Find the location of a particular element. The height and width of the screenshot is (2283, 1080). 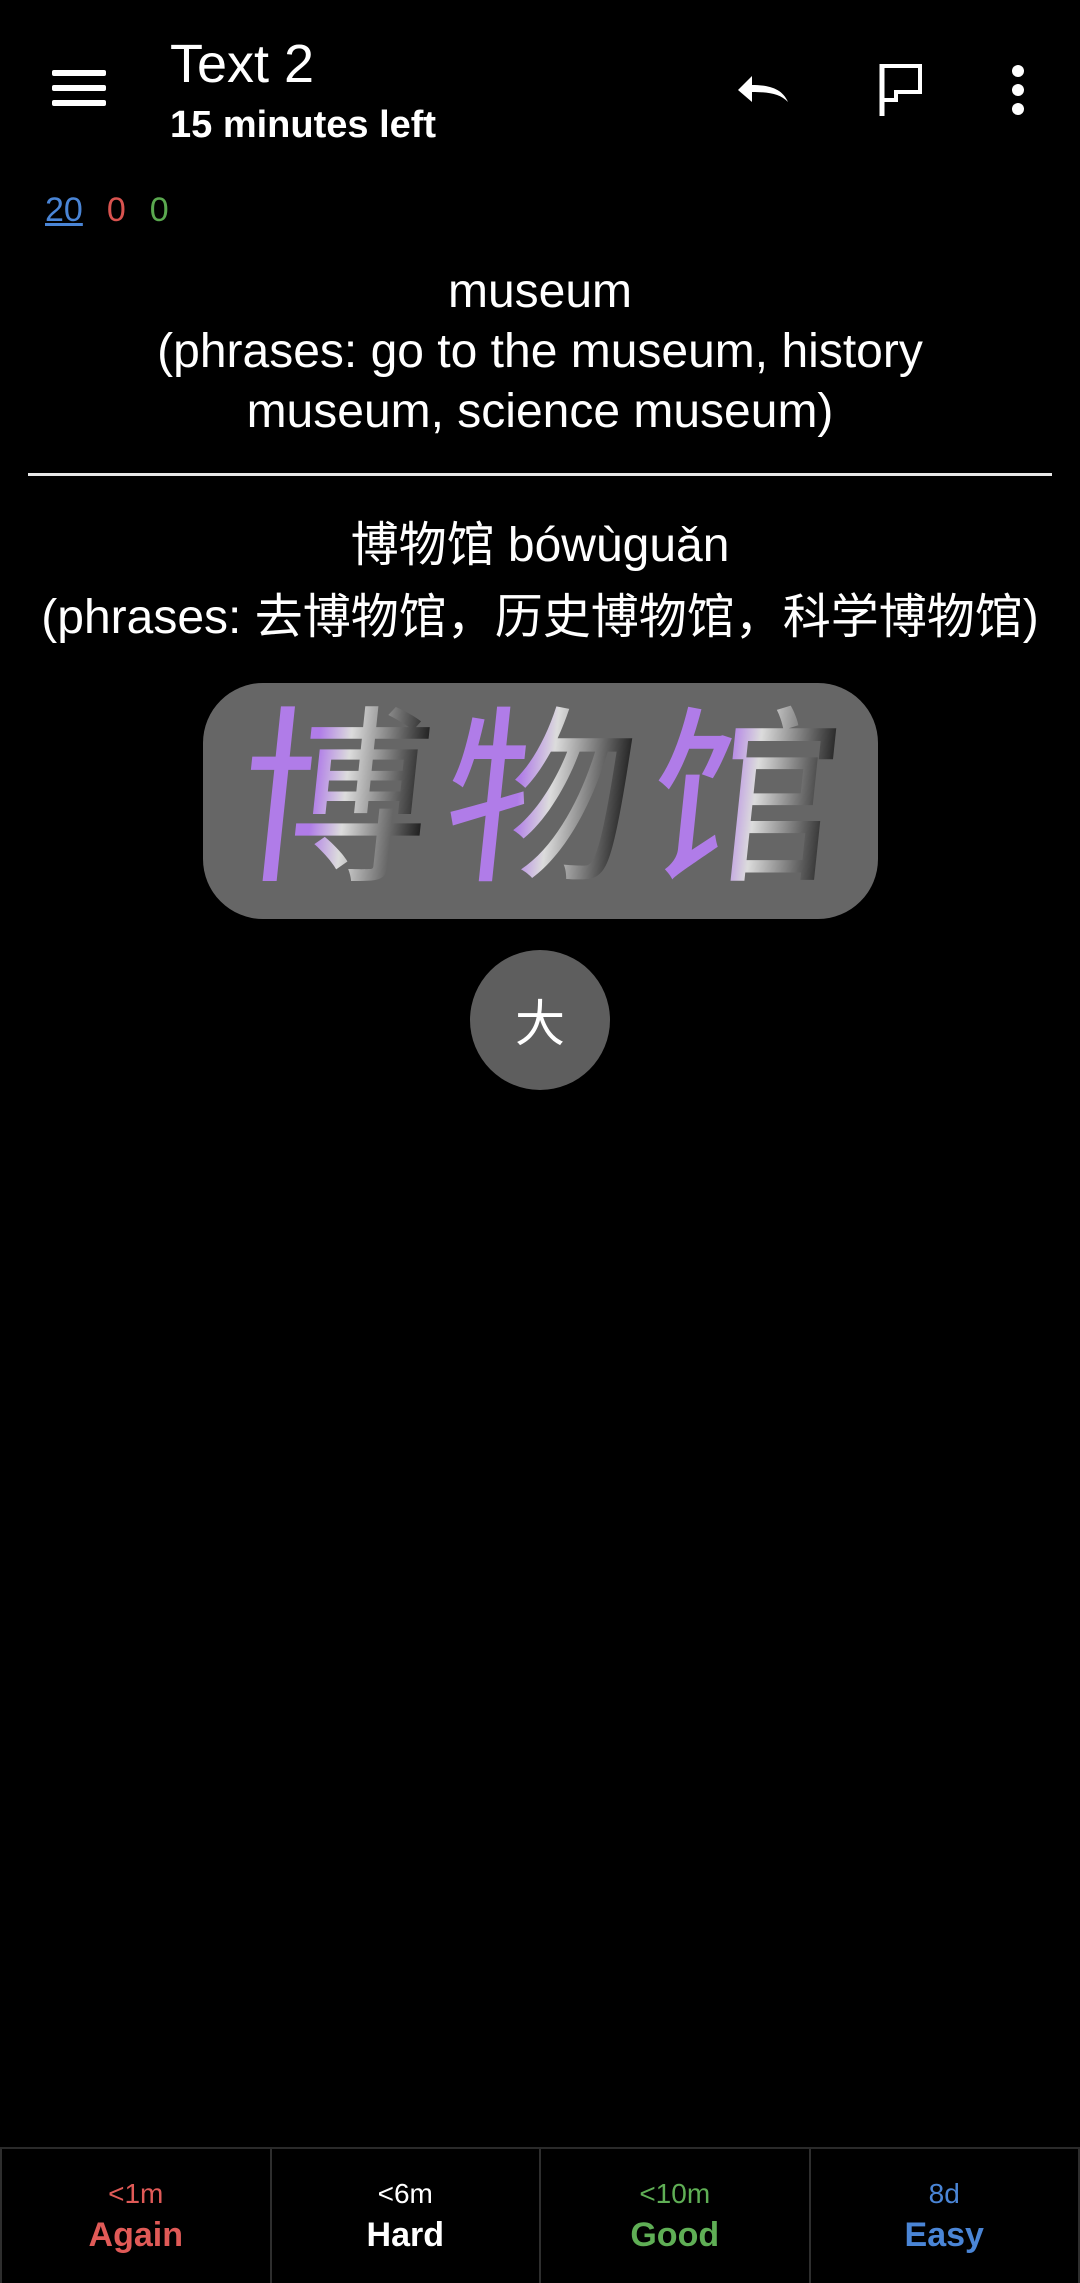

review-count: 0 is located at coordinates (159, 210).